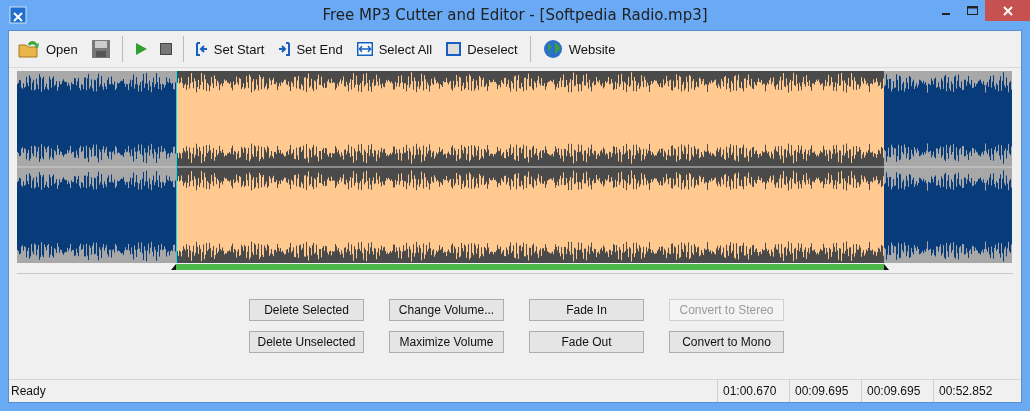 This screenshot has height=411, width=1030. I want to click on globe-icon, so click(552, 49).